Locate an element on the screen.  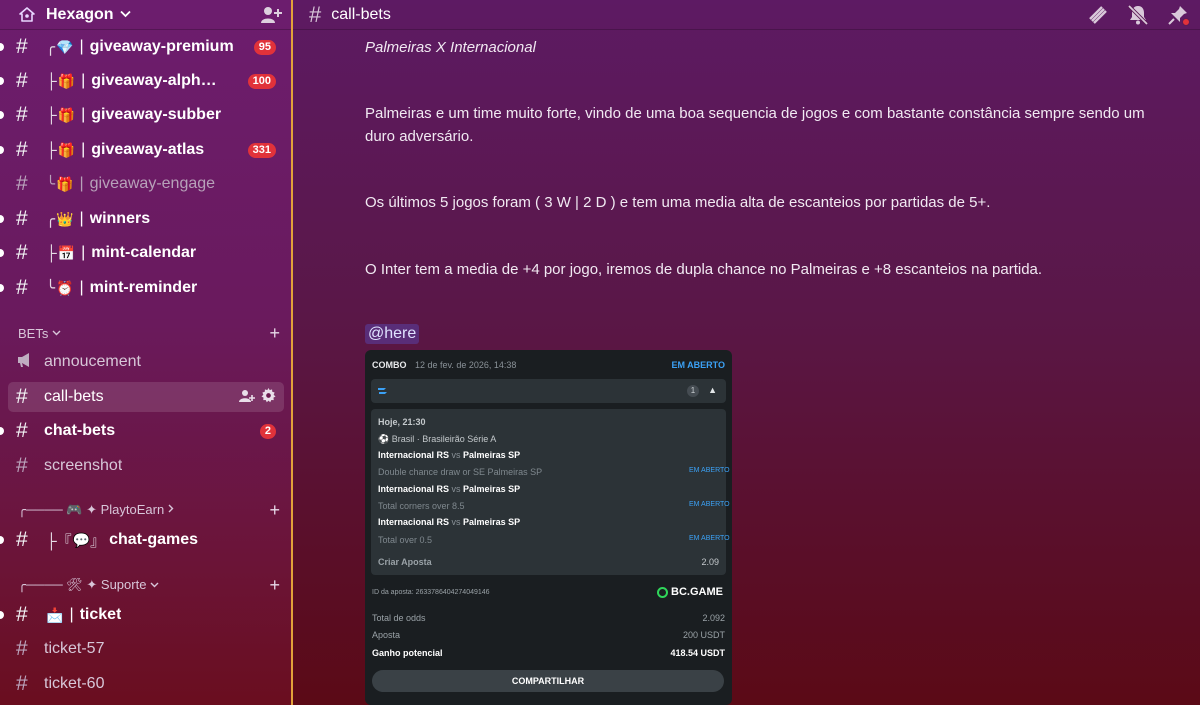
caret-up-icon: ▲ is located at coordinates (712, 390).